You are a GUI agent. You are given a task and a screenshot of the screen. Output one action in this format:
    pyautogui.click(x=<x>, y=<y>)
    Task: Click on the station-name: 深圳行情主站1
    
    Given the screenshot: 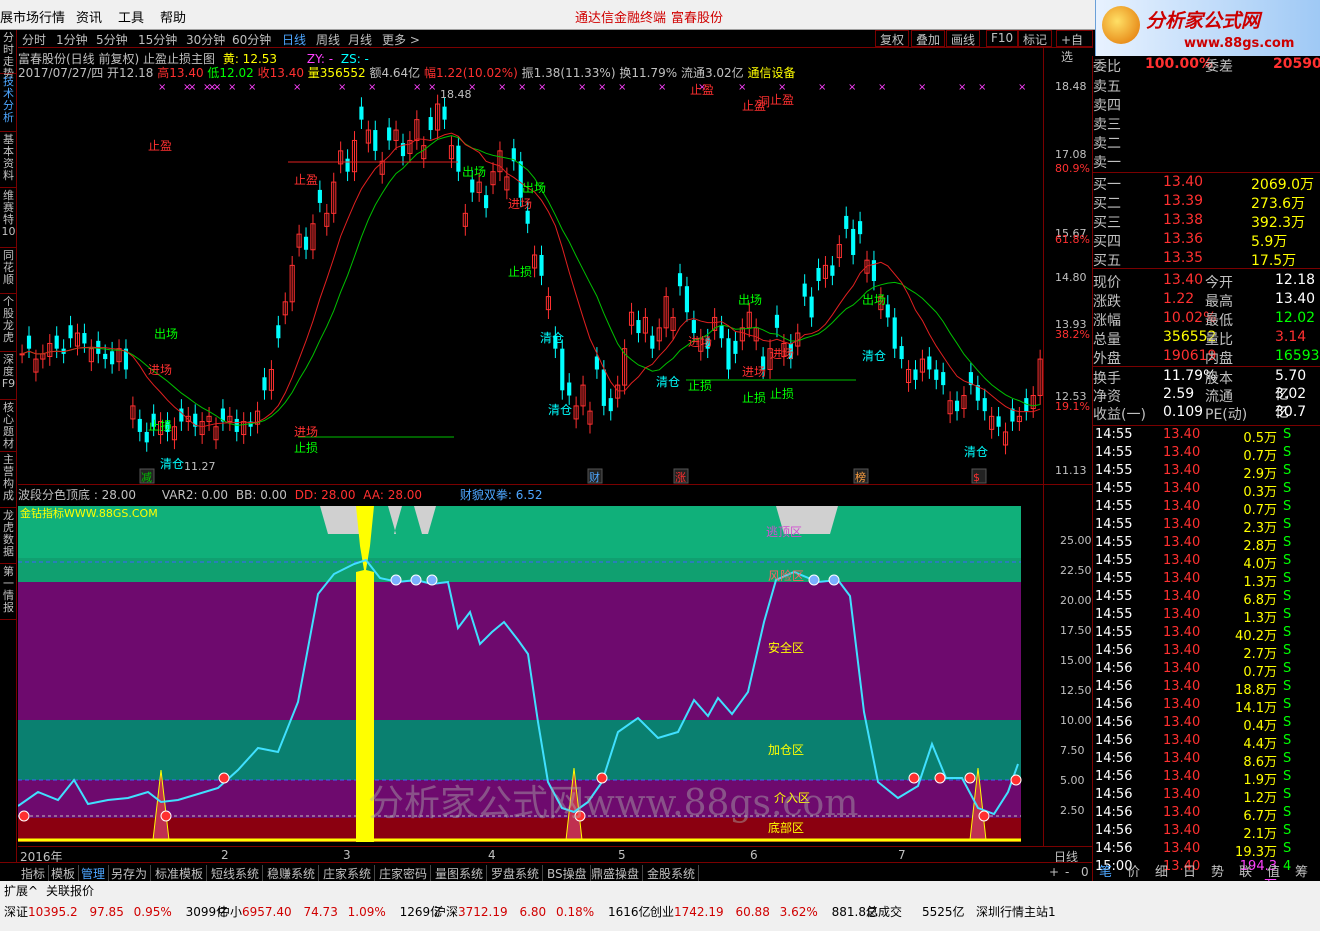 What is the action you would take?
    pyautogui.click(x=1016, y=911)
    